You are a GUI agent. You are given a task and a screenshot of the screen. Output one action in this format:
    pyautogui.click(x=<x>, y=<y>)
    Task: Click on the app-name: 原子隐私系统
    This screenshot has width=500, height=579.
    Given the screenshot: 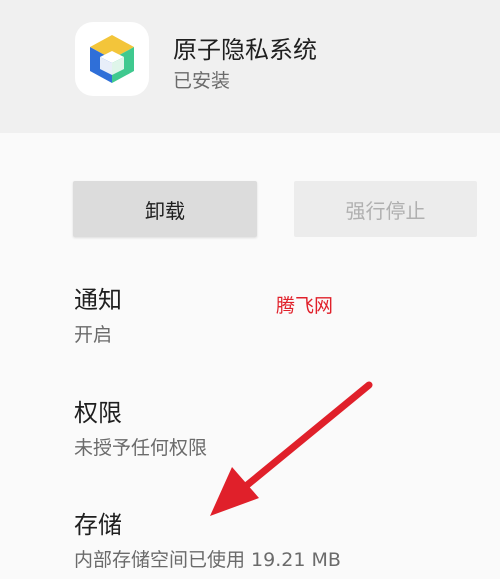 What is the action you would take?
    pyautogui.click(x=245, y=50)
    